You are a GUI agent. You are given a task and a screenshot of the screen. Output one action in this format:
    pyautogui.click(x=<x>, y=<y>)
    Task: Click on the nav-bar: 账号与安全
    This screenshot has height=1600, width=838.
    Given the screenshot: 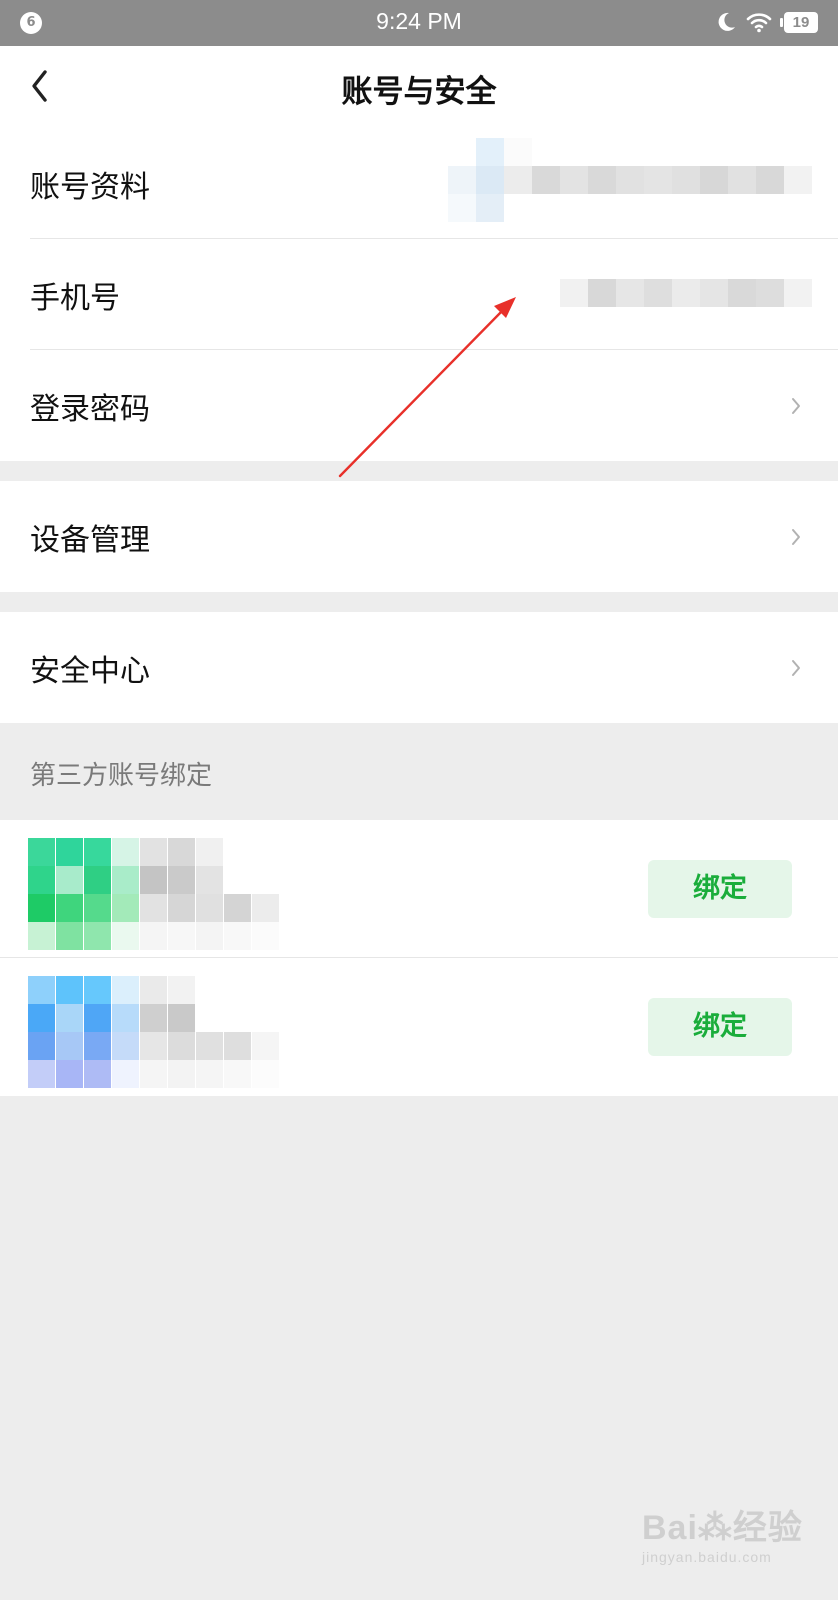 What is the action you would take?
    pyautogui.click(x=419, y=87)
    